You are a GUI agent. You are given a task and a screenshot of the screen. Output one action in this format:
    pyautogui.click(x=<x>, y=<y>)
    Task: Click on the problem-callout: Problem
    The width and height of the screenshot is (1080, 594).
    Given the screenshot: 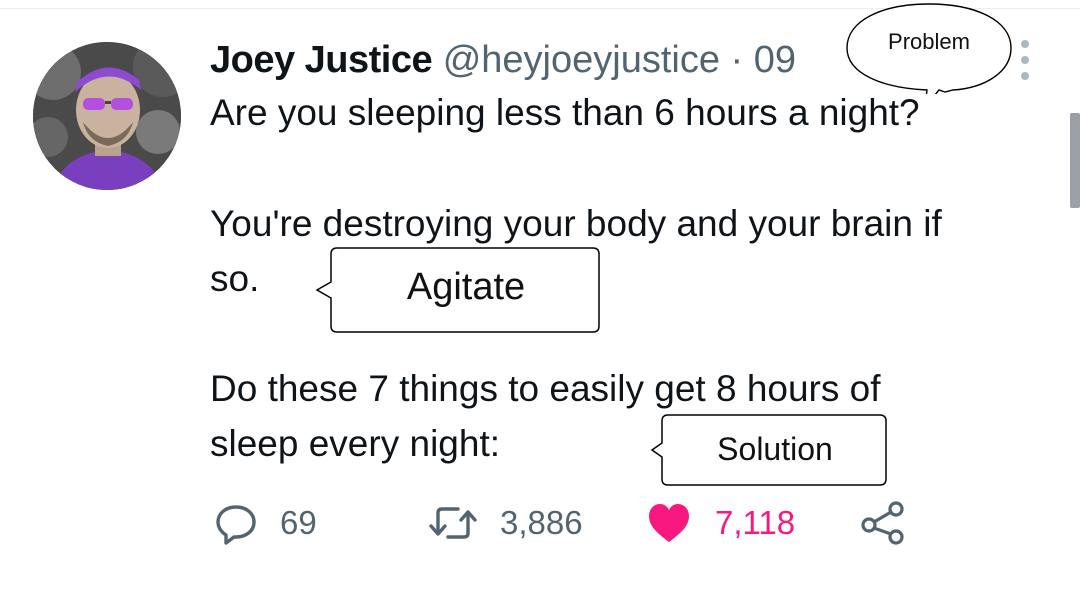 What is the action you would take?
    pyautogui.click(x=929, y=48)
    